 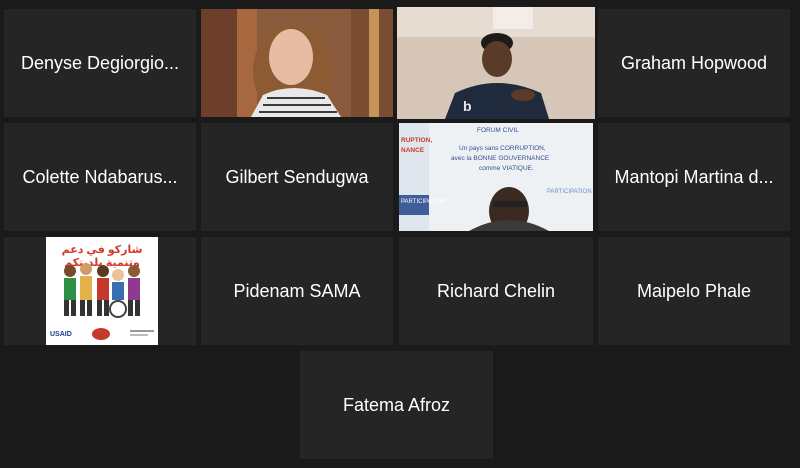 I want to click on emblem-icon, so click(x=100, y=334).